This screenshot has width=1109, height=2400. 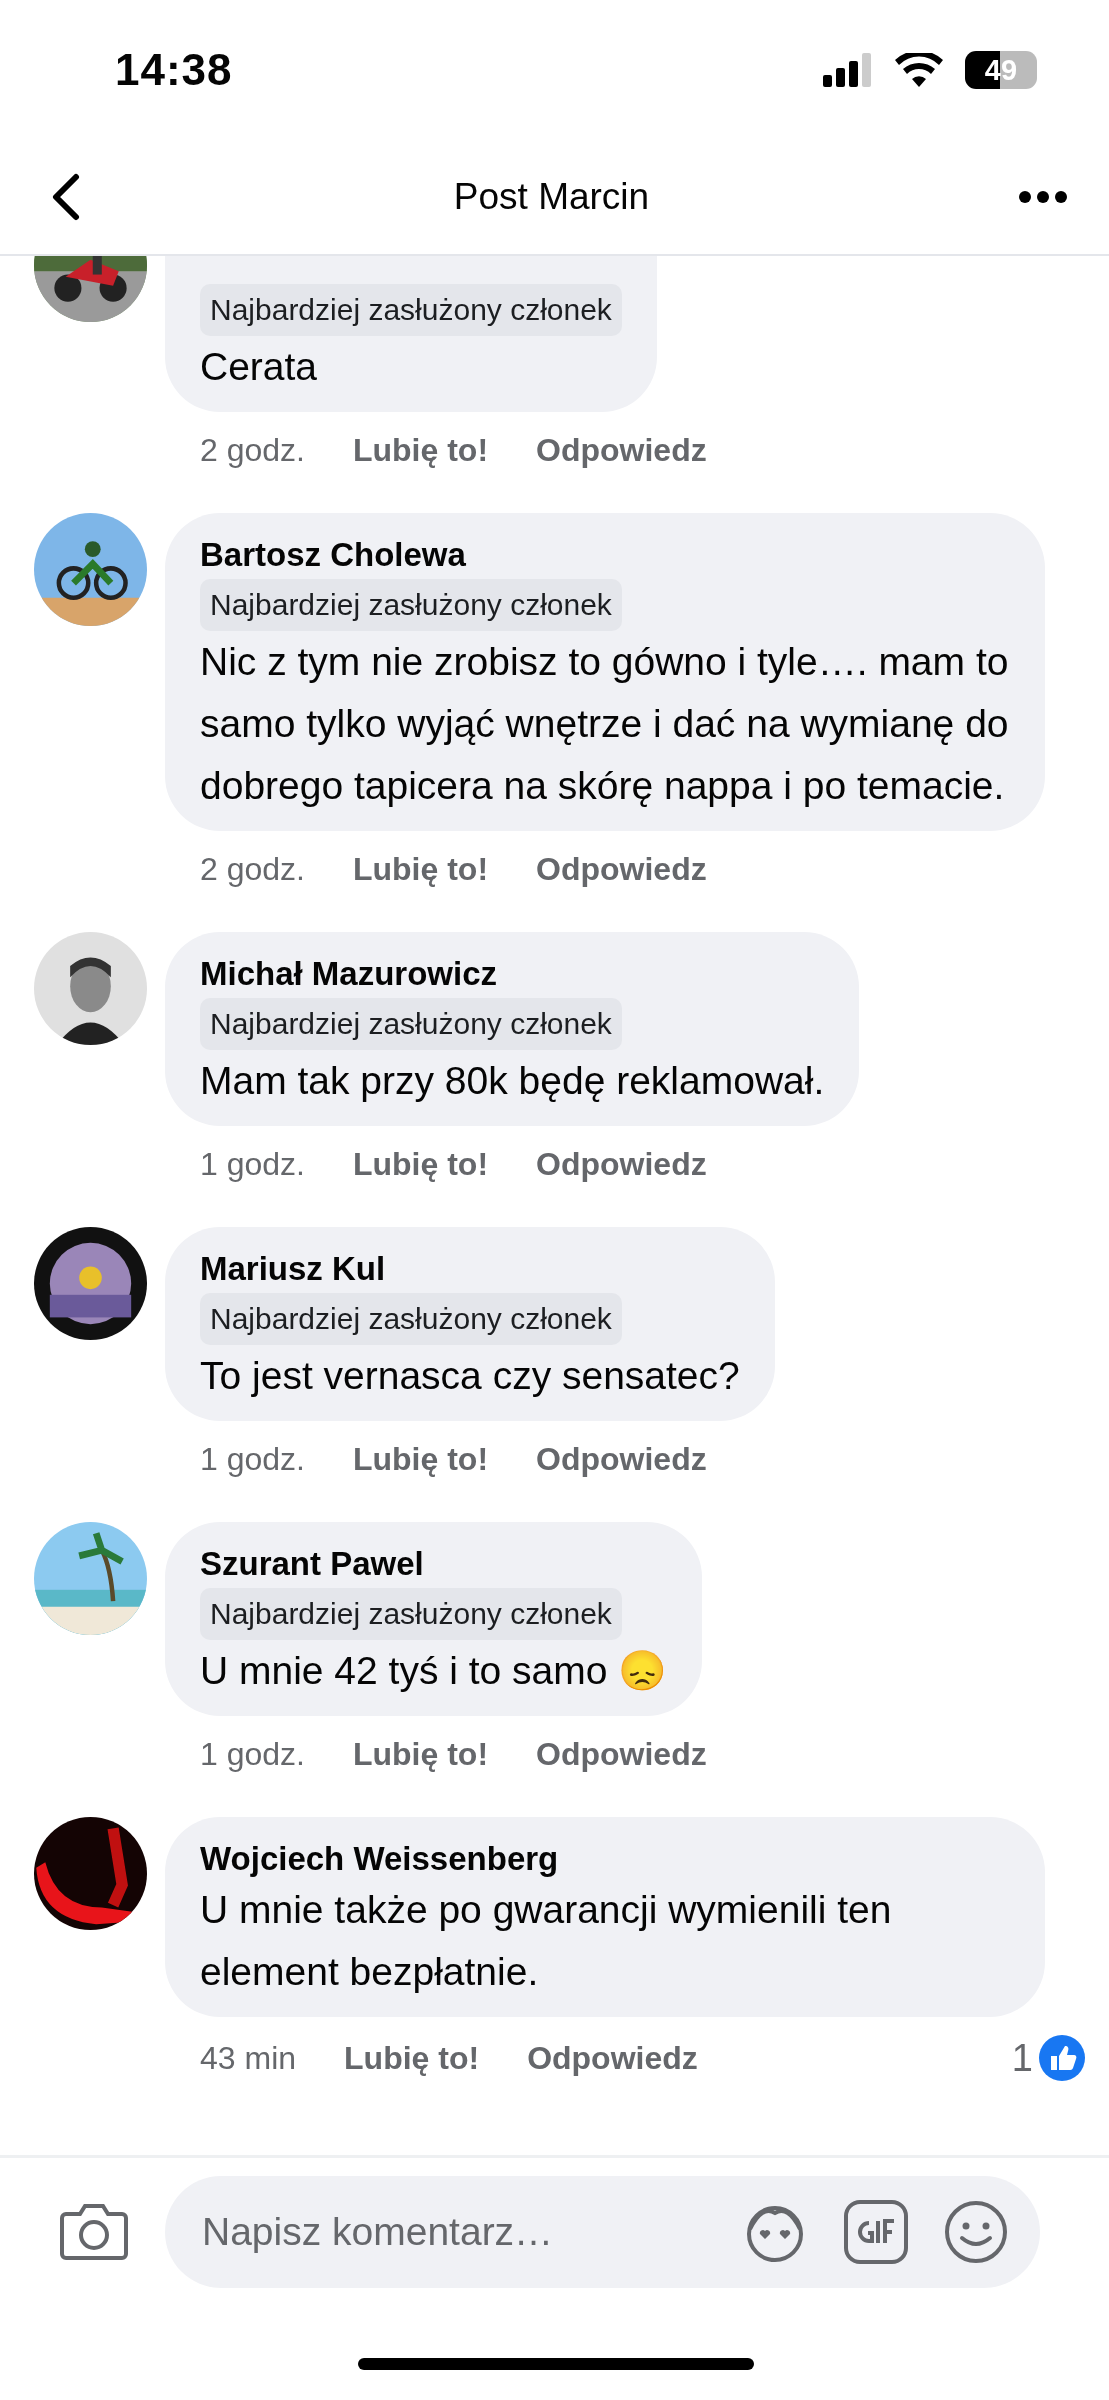 What do you see at coordinates (876, 2232) in the screenshot?
I see `gif-icon` at bounding box center [876, 2232].